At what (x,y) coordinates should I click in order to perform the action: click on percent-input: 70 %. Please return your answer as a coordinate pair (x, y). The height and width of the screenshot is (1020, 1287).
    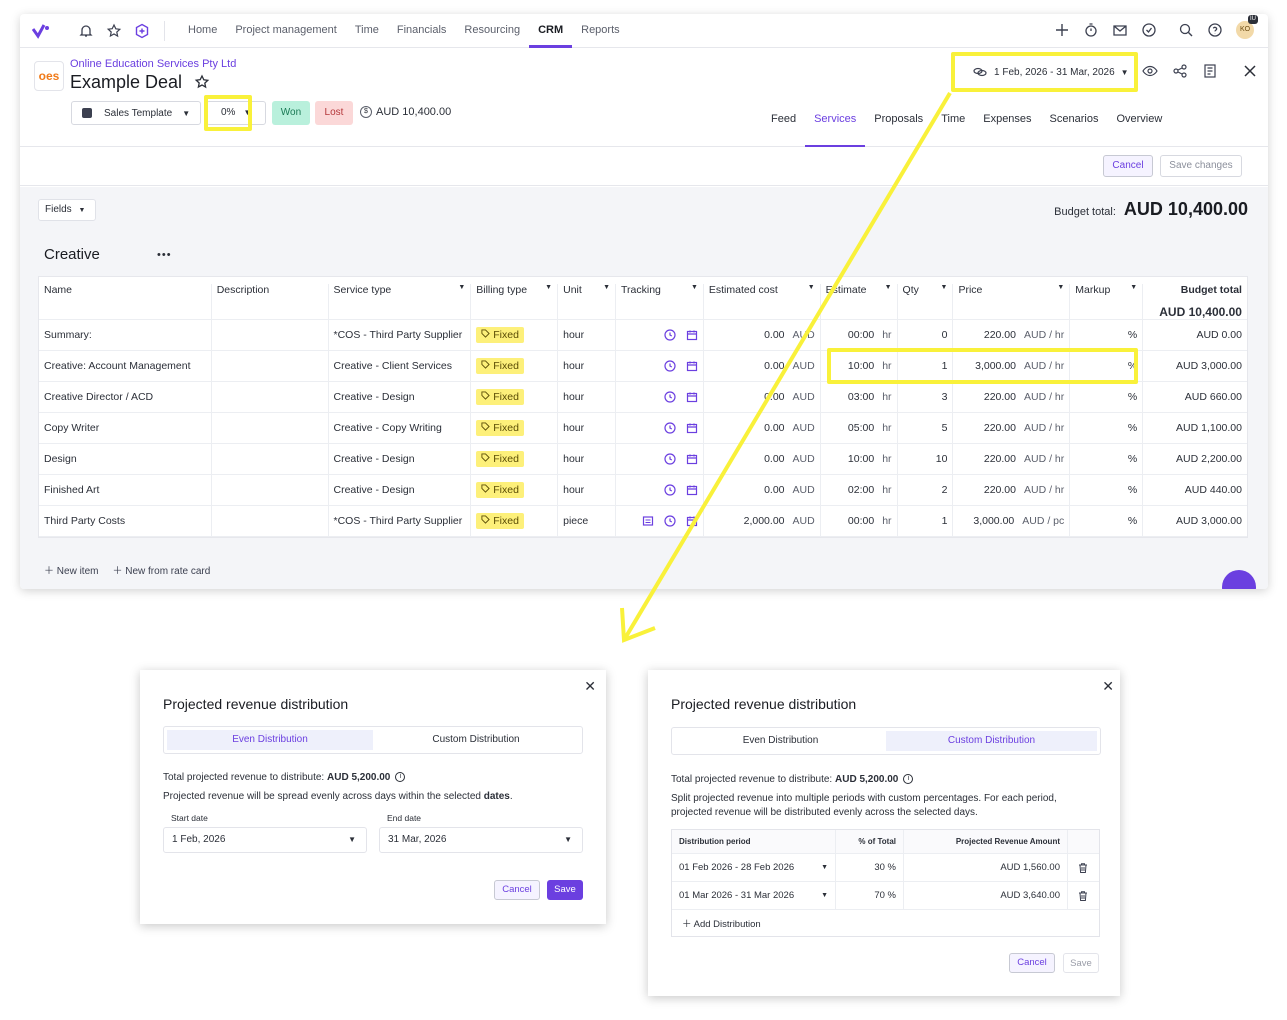
    Looking at the image, I should click on (870, 895).